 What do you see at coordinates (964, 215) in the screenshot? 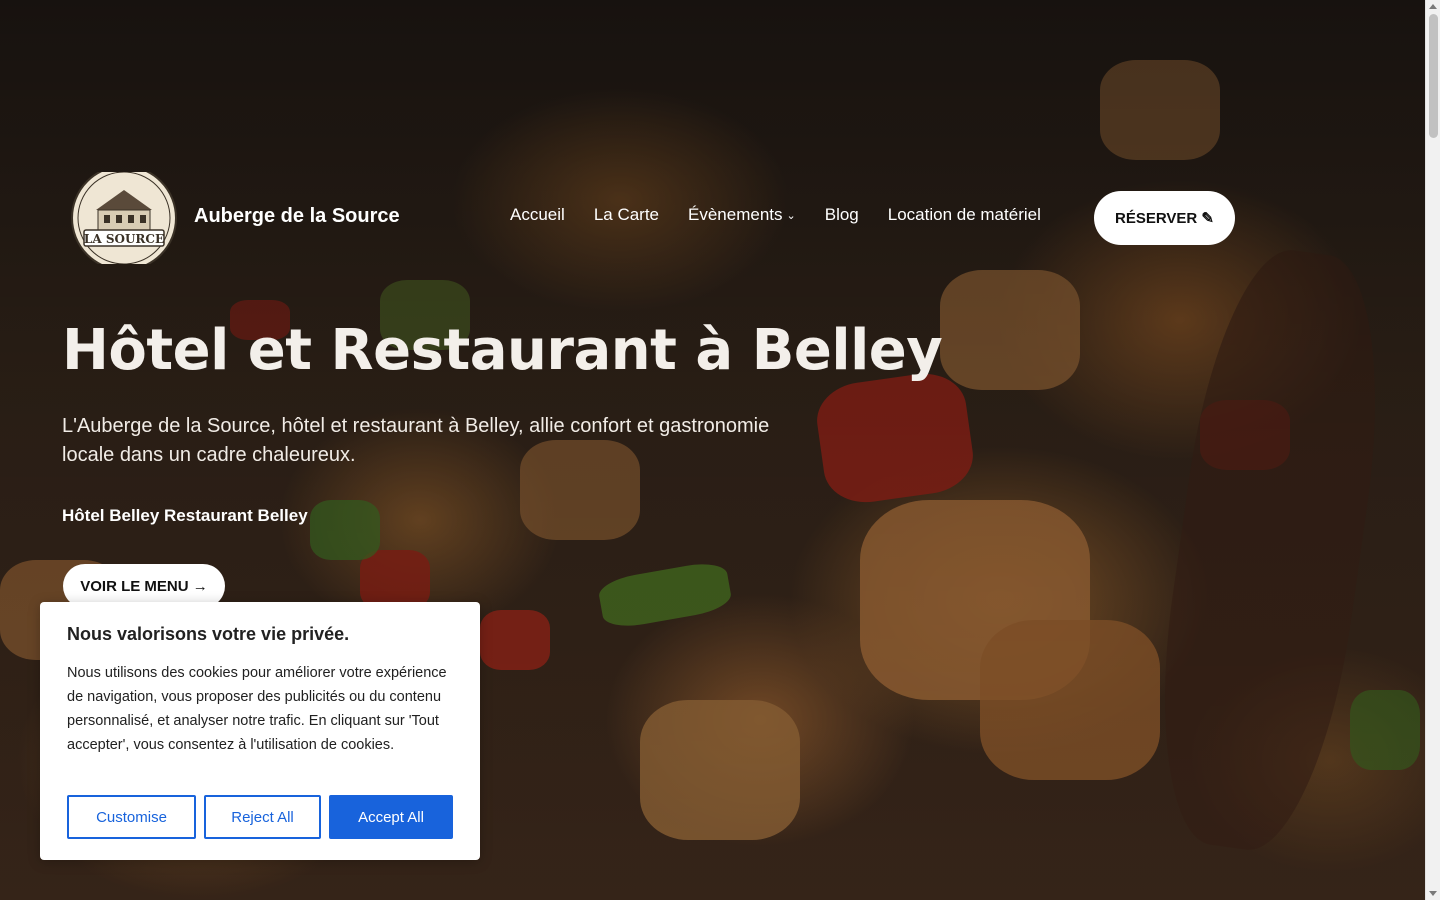
I see `nav-location-materiel: Location de matériel` at bounding box center [964, 215].